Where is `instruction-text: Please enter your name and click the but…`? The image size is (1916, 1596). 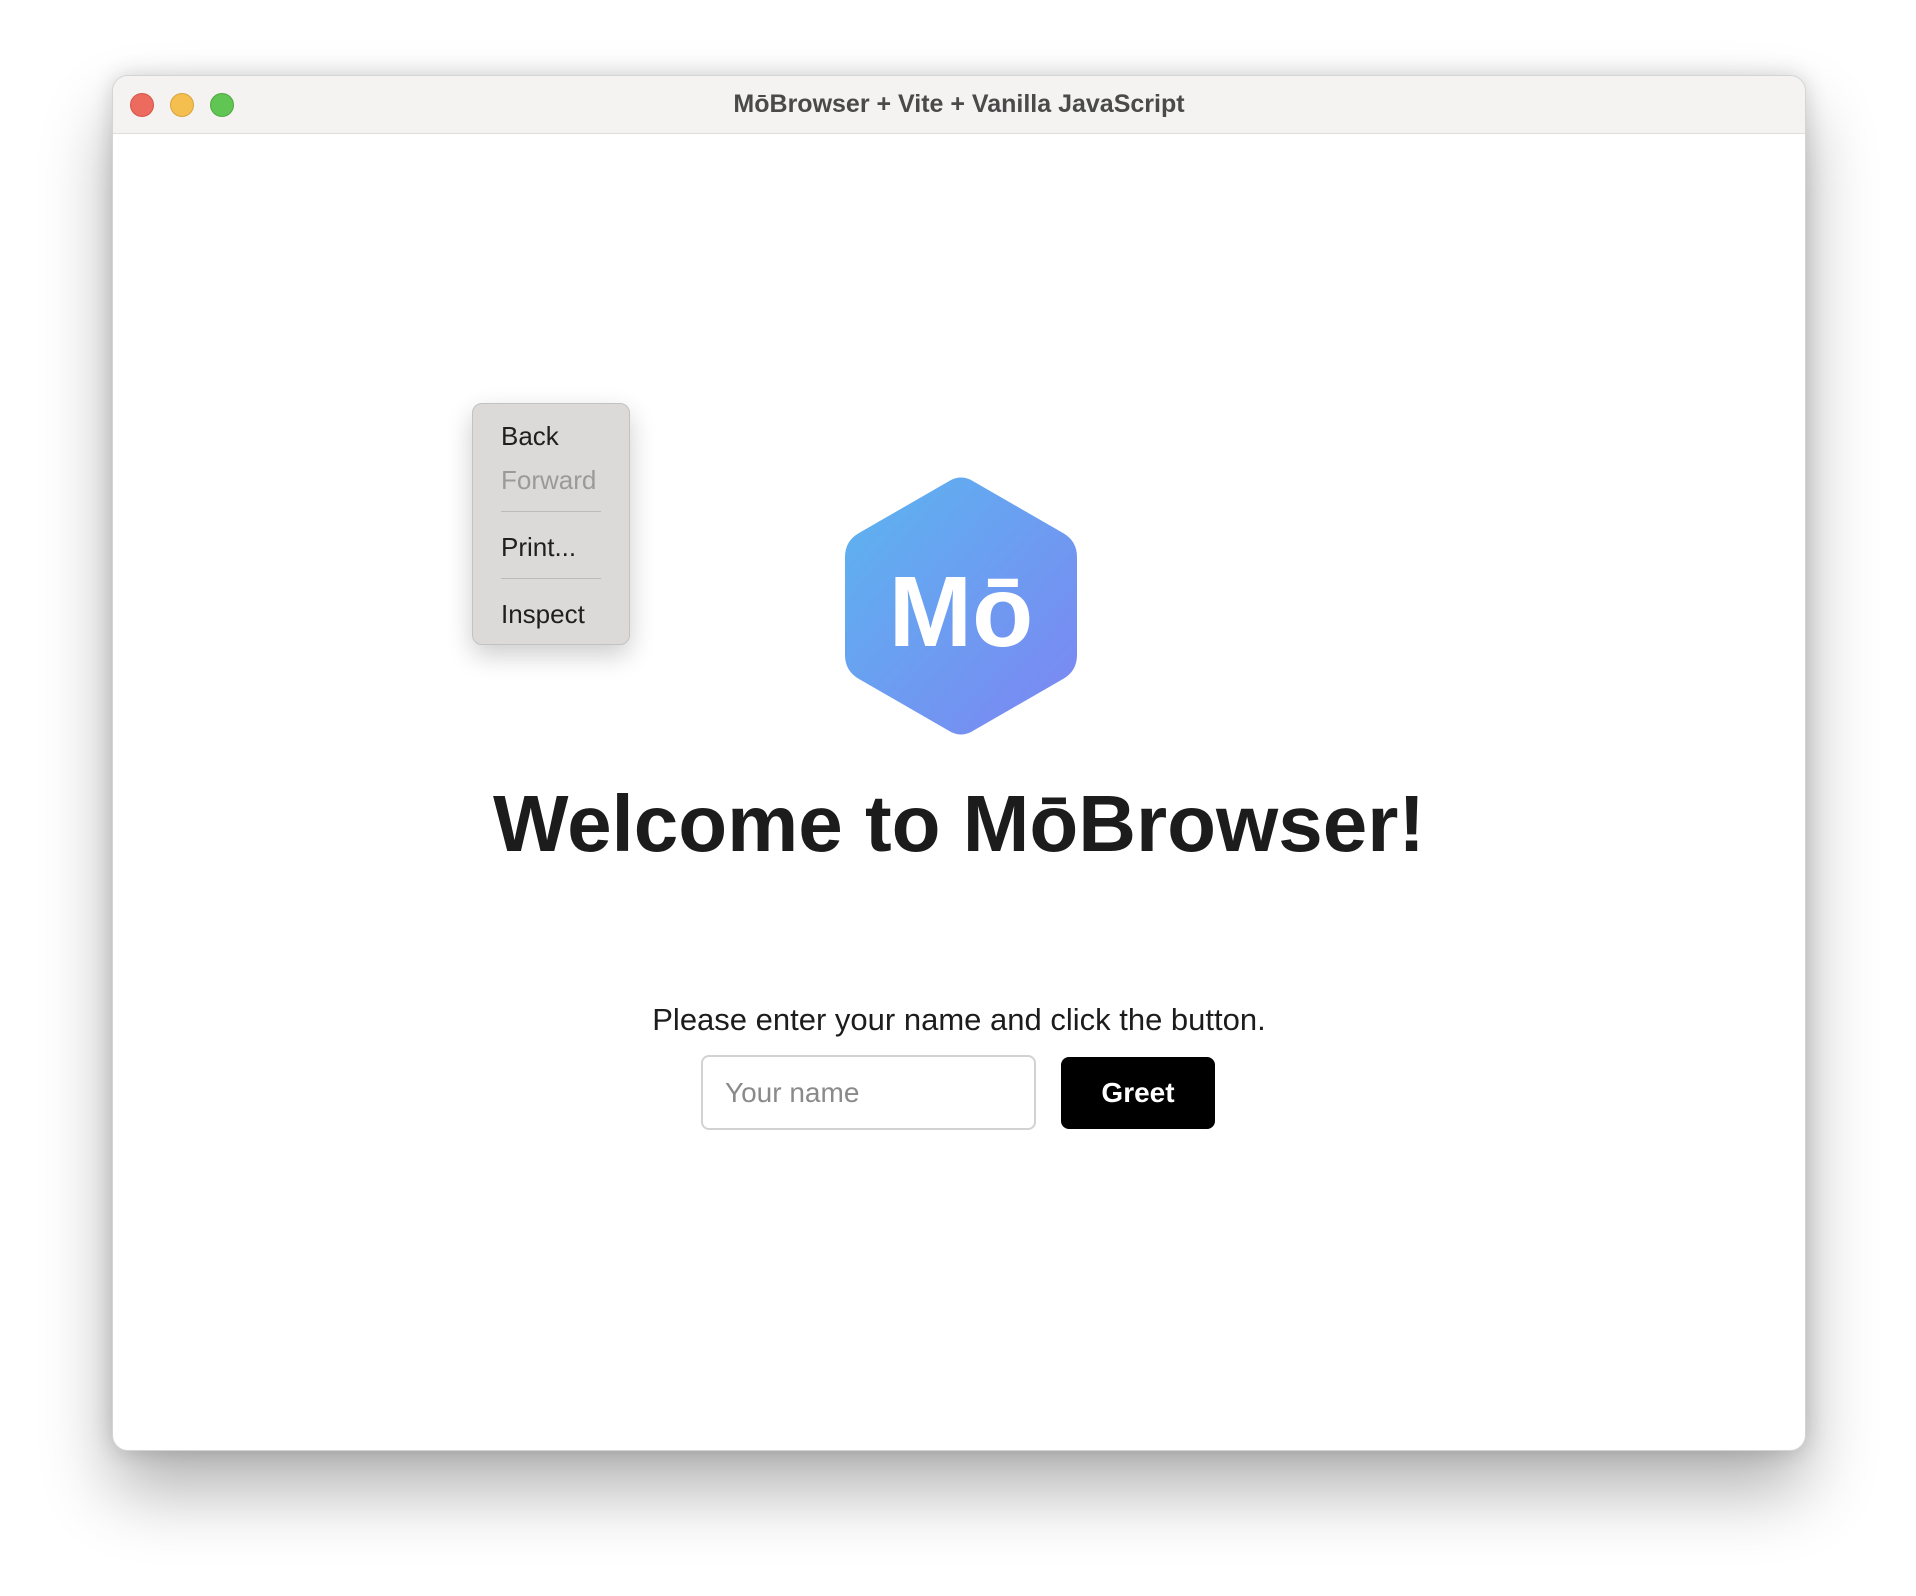
instruction-text: Please enter your name and click the but… is located at coordinates (959, 1019).